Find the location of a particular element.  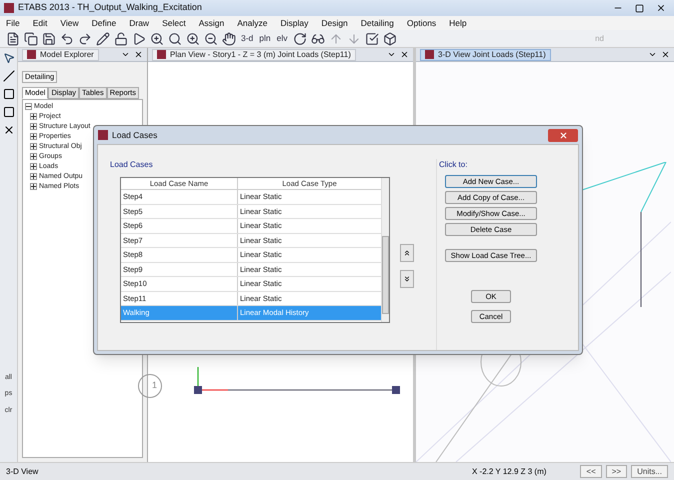

double-chevron-down-icon is located at coordinates (407, 279).